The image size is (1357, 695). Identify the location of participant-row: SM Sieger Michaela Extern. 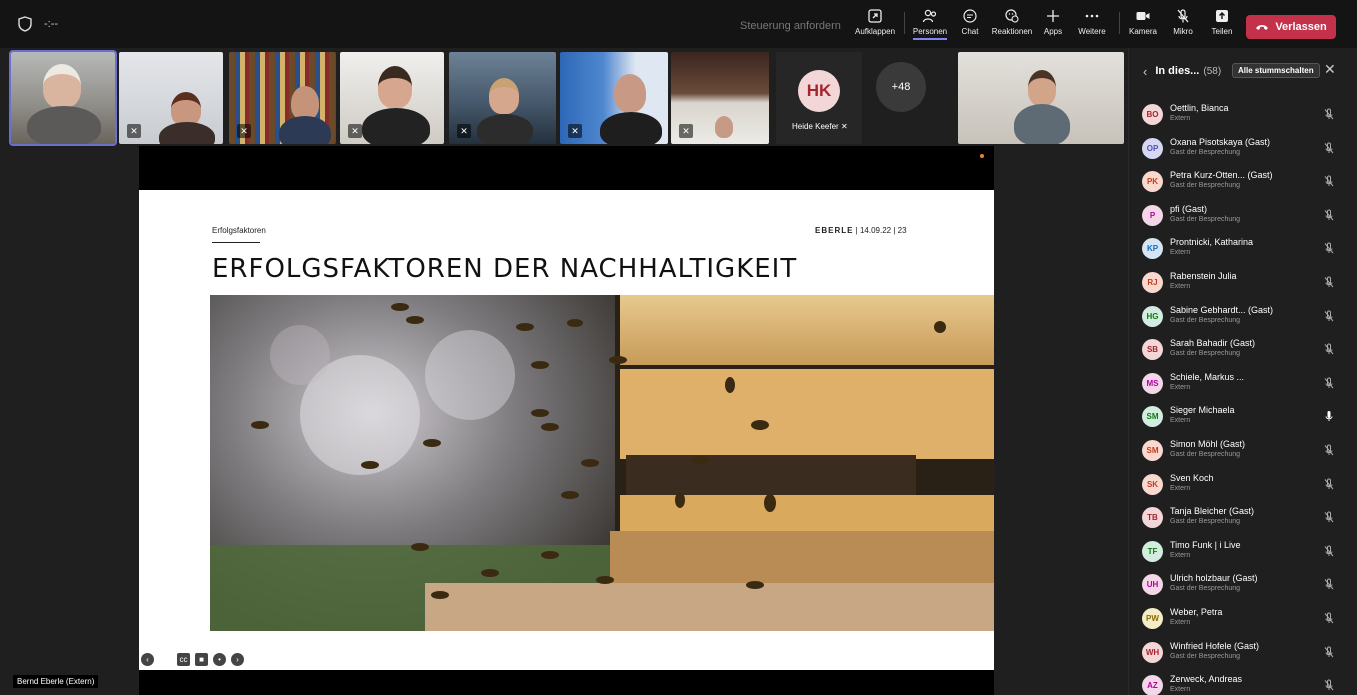
(1243, 417).